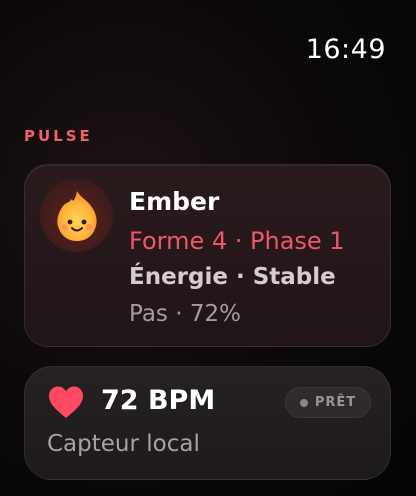 The height and width of the screenshot is (496, 416). I want to click on sensor-source: Capteur local, so click(123, 444).